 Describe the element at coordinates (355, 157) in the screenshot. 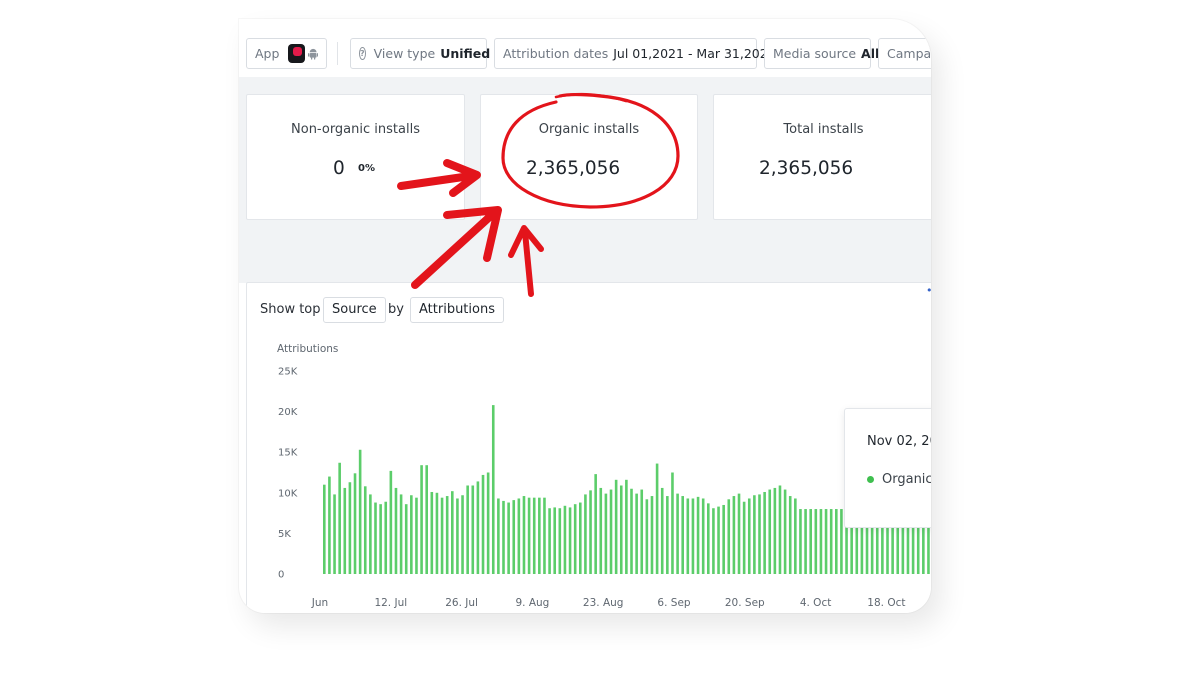

I see `non-organic-installs-card: Non-organic installs 0 0%` at that location.